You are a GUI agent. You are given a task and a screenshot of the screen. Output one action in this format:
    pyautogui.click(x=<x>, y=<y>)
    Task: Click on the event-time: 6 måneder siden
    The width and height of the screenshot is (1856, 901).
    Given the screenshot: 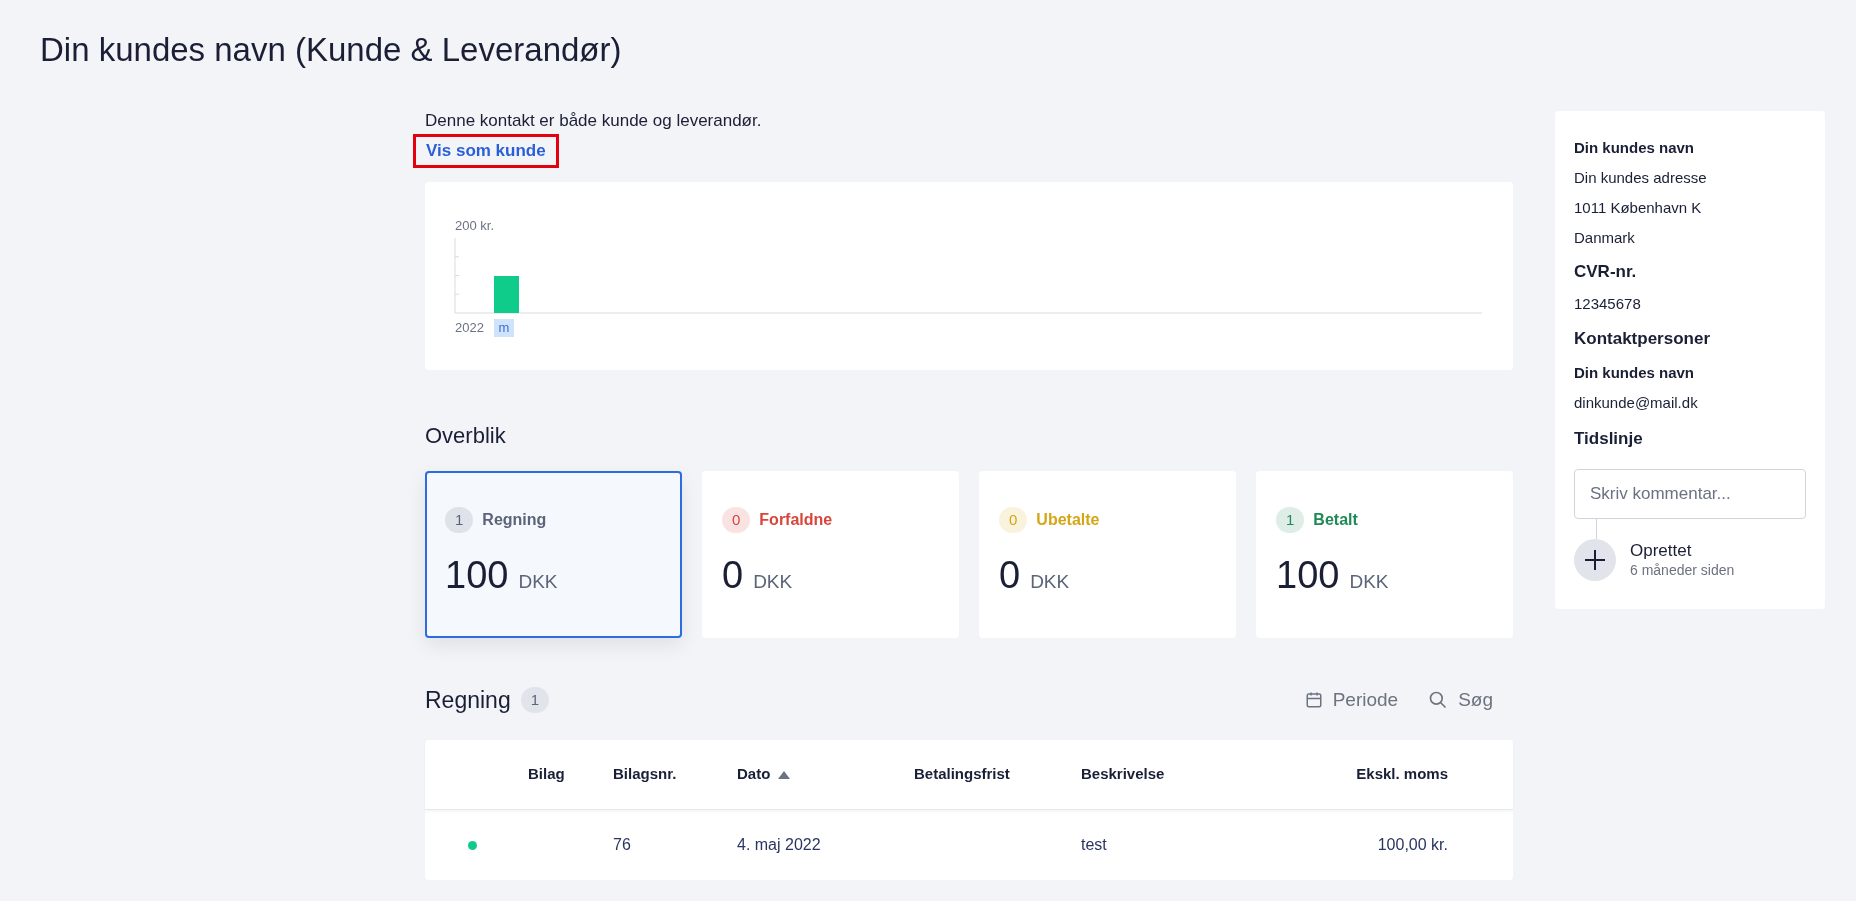 What is the action you would take?
    pyautogui.click(x=1682, y=570)
    